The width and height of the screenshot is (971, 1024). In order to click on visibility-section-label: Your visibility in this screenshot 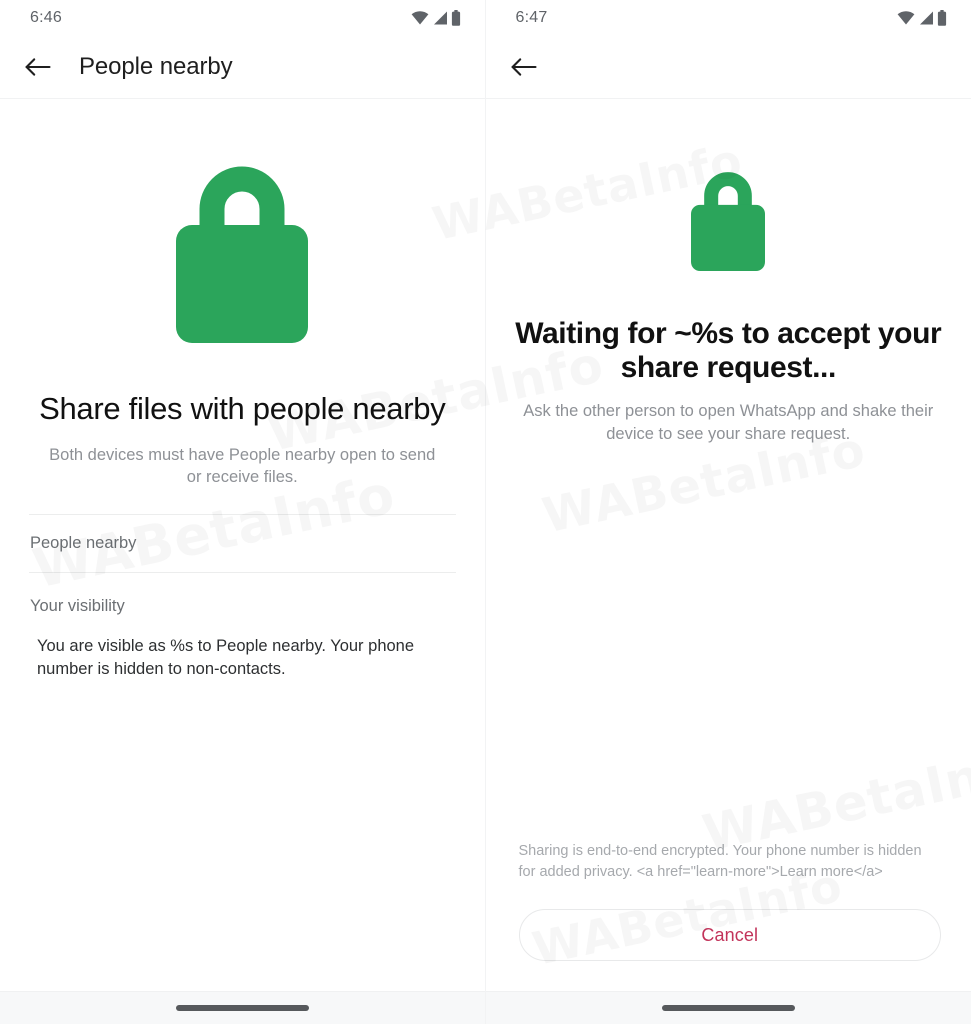, I will do `click(77, 605)`.